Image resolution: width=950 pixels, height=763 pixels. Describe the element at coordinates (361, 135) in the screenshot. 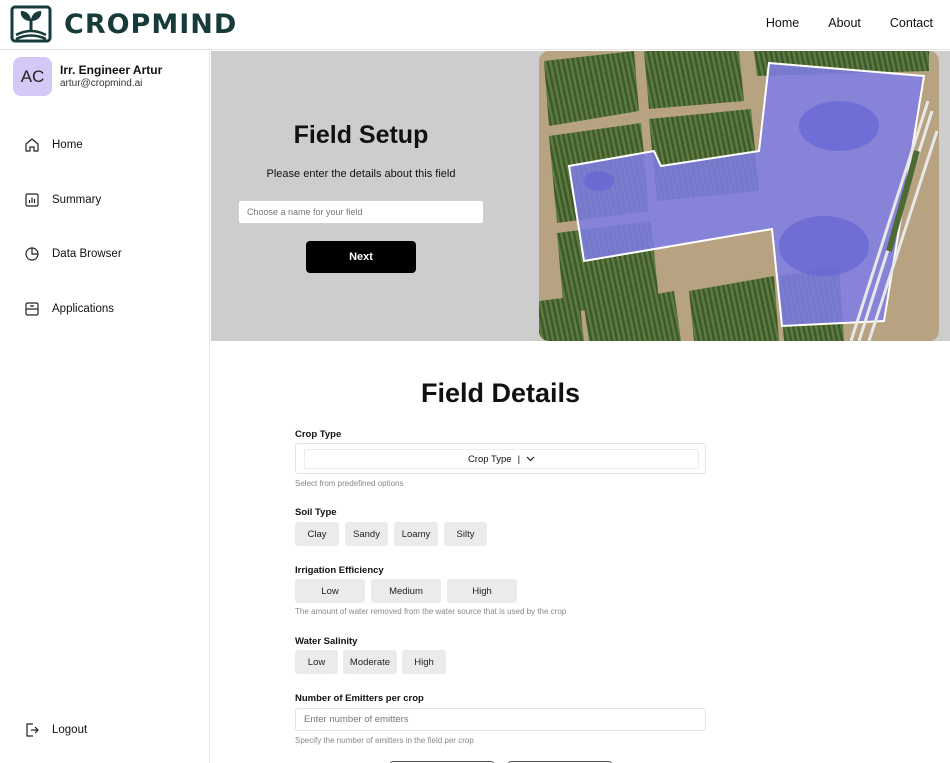

I see `field-setup-title: Field Setup` at that location.